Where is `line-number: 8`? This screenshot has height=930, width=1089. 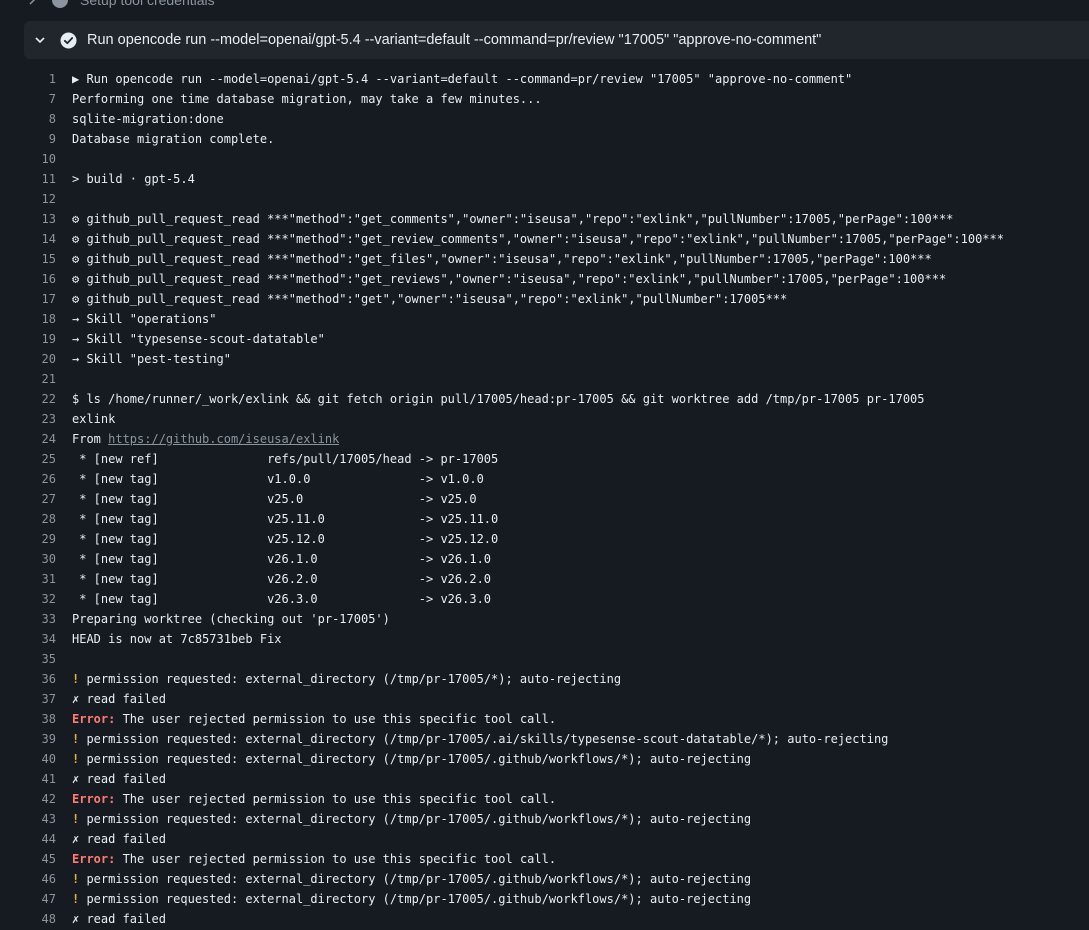
line-number: 8 is located at coordinates (36, 119).